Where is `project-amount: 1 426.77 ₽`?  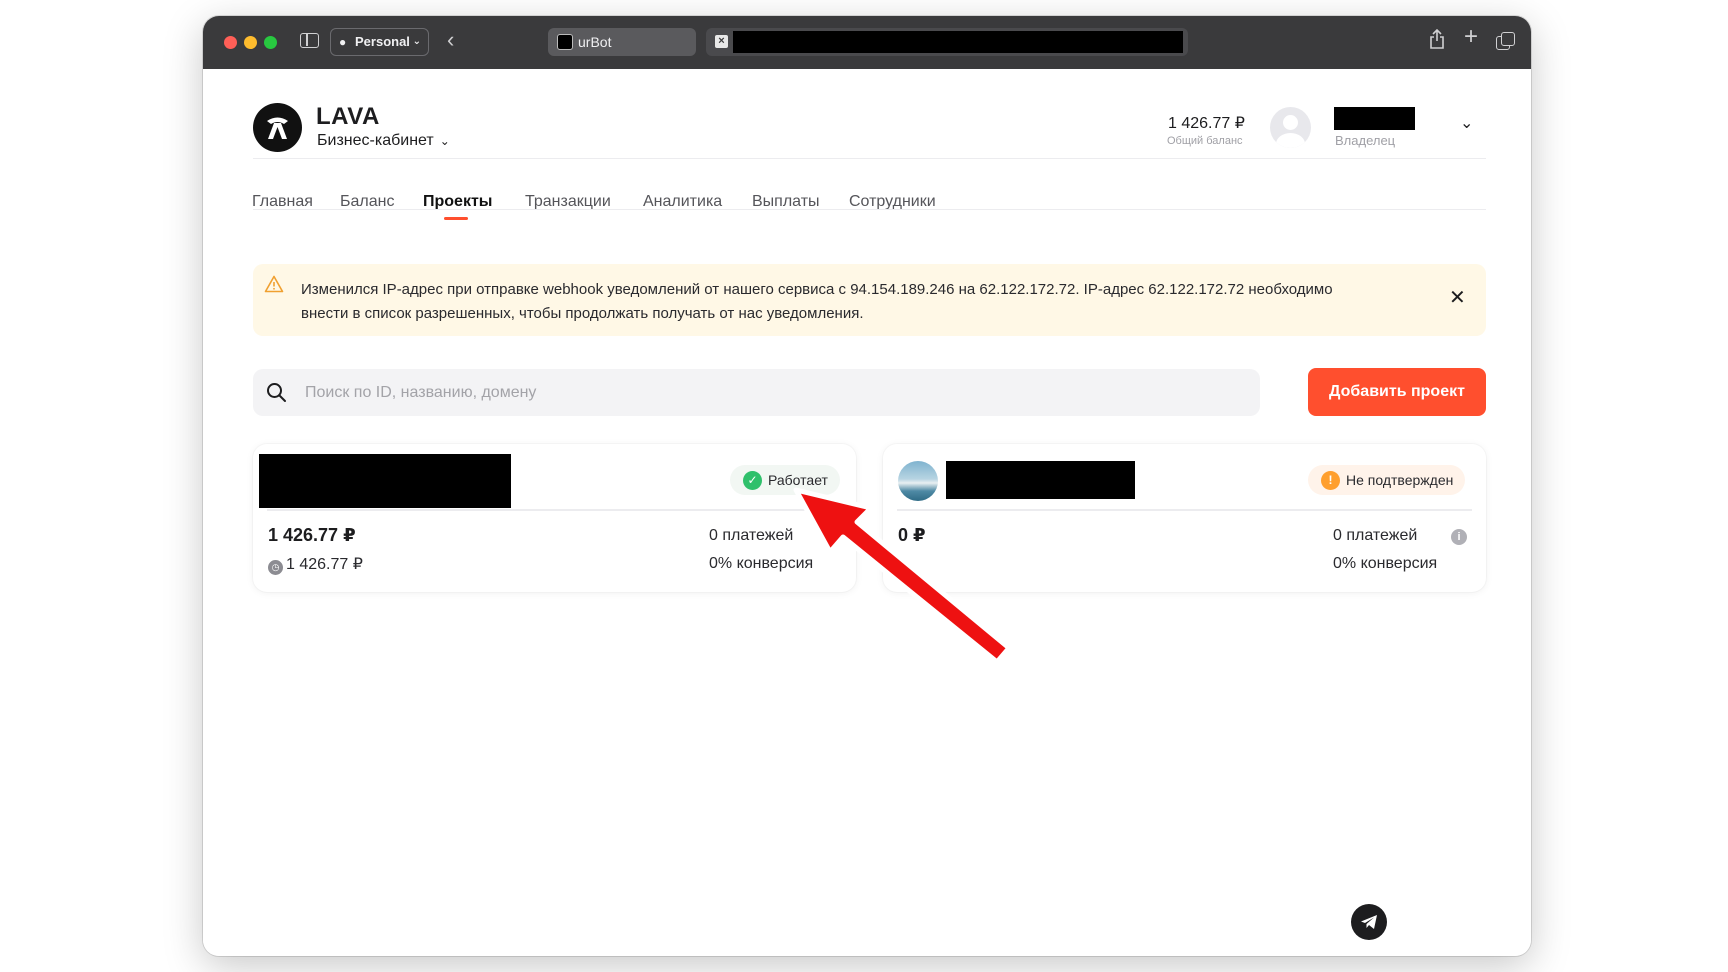
project-amount: 1 426.77 ₽ is located at coordinates (312, 535).